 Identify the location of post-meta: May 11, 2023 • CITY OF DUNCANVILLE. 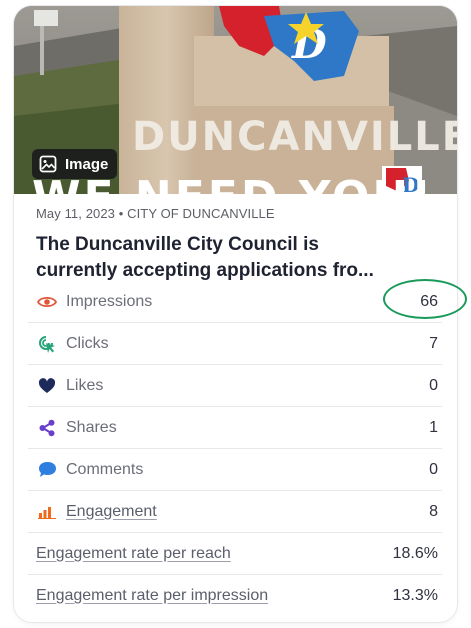
(155, 213).